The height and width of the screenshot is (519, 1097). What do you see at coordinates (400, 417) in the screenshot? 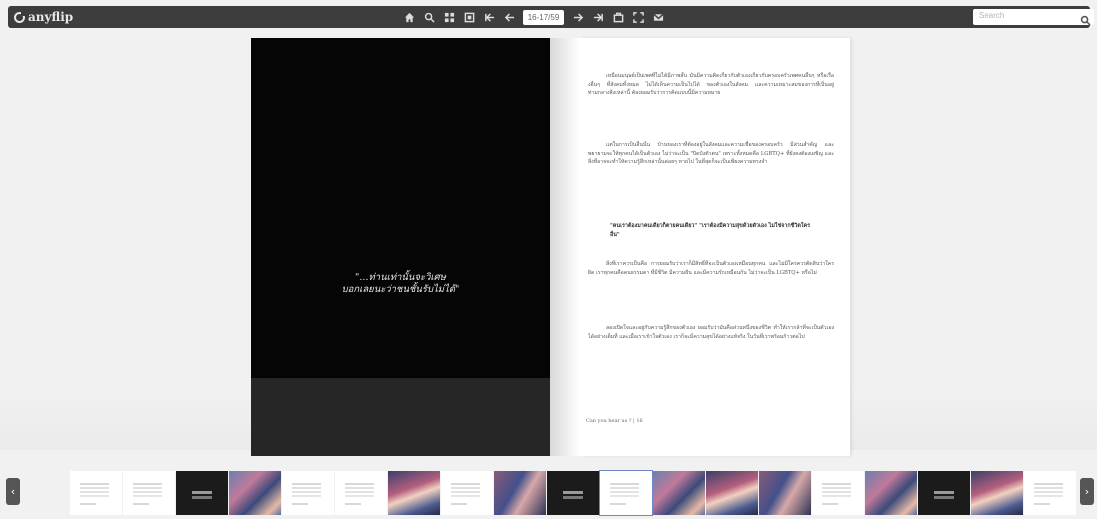
I see `left-page-lower-band` at bounding box center [400, 417].